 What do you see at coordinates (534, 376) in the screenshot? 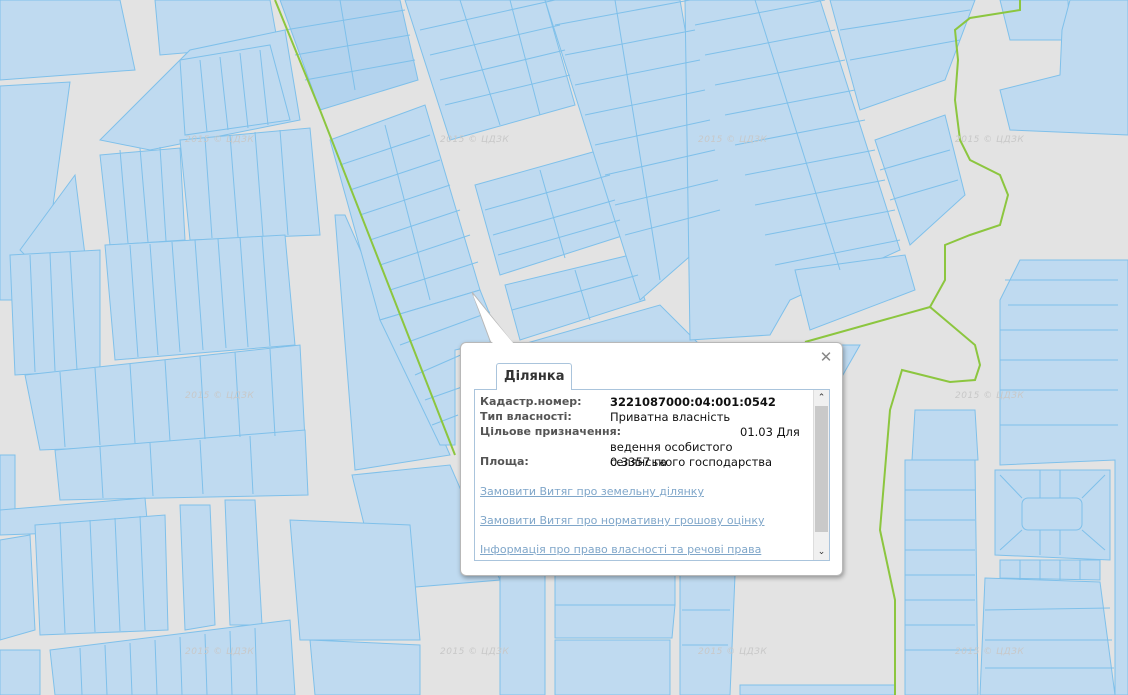
I see `tab-parcel: Ділянка` at bounding box center [534, 376].